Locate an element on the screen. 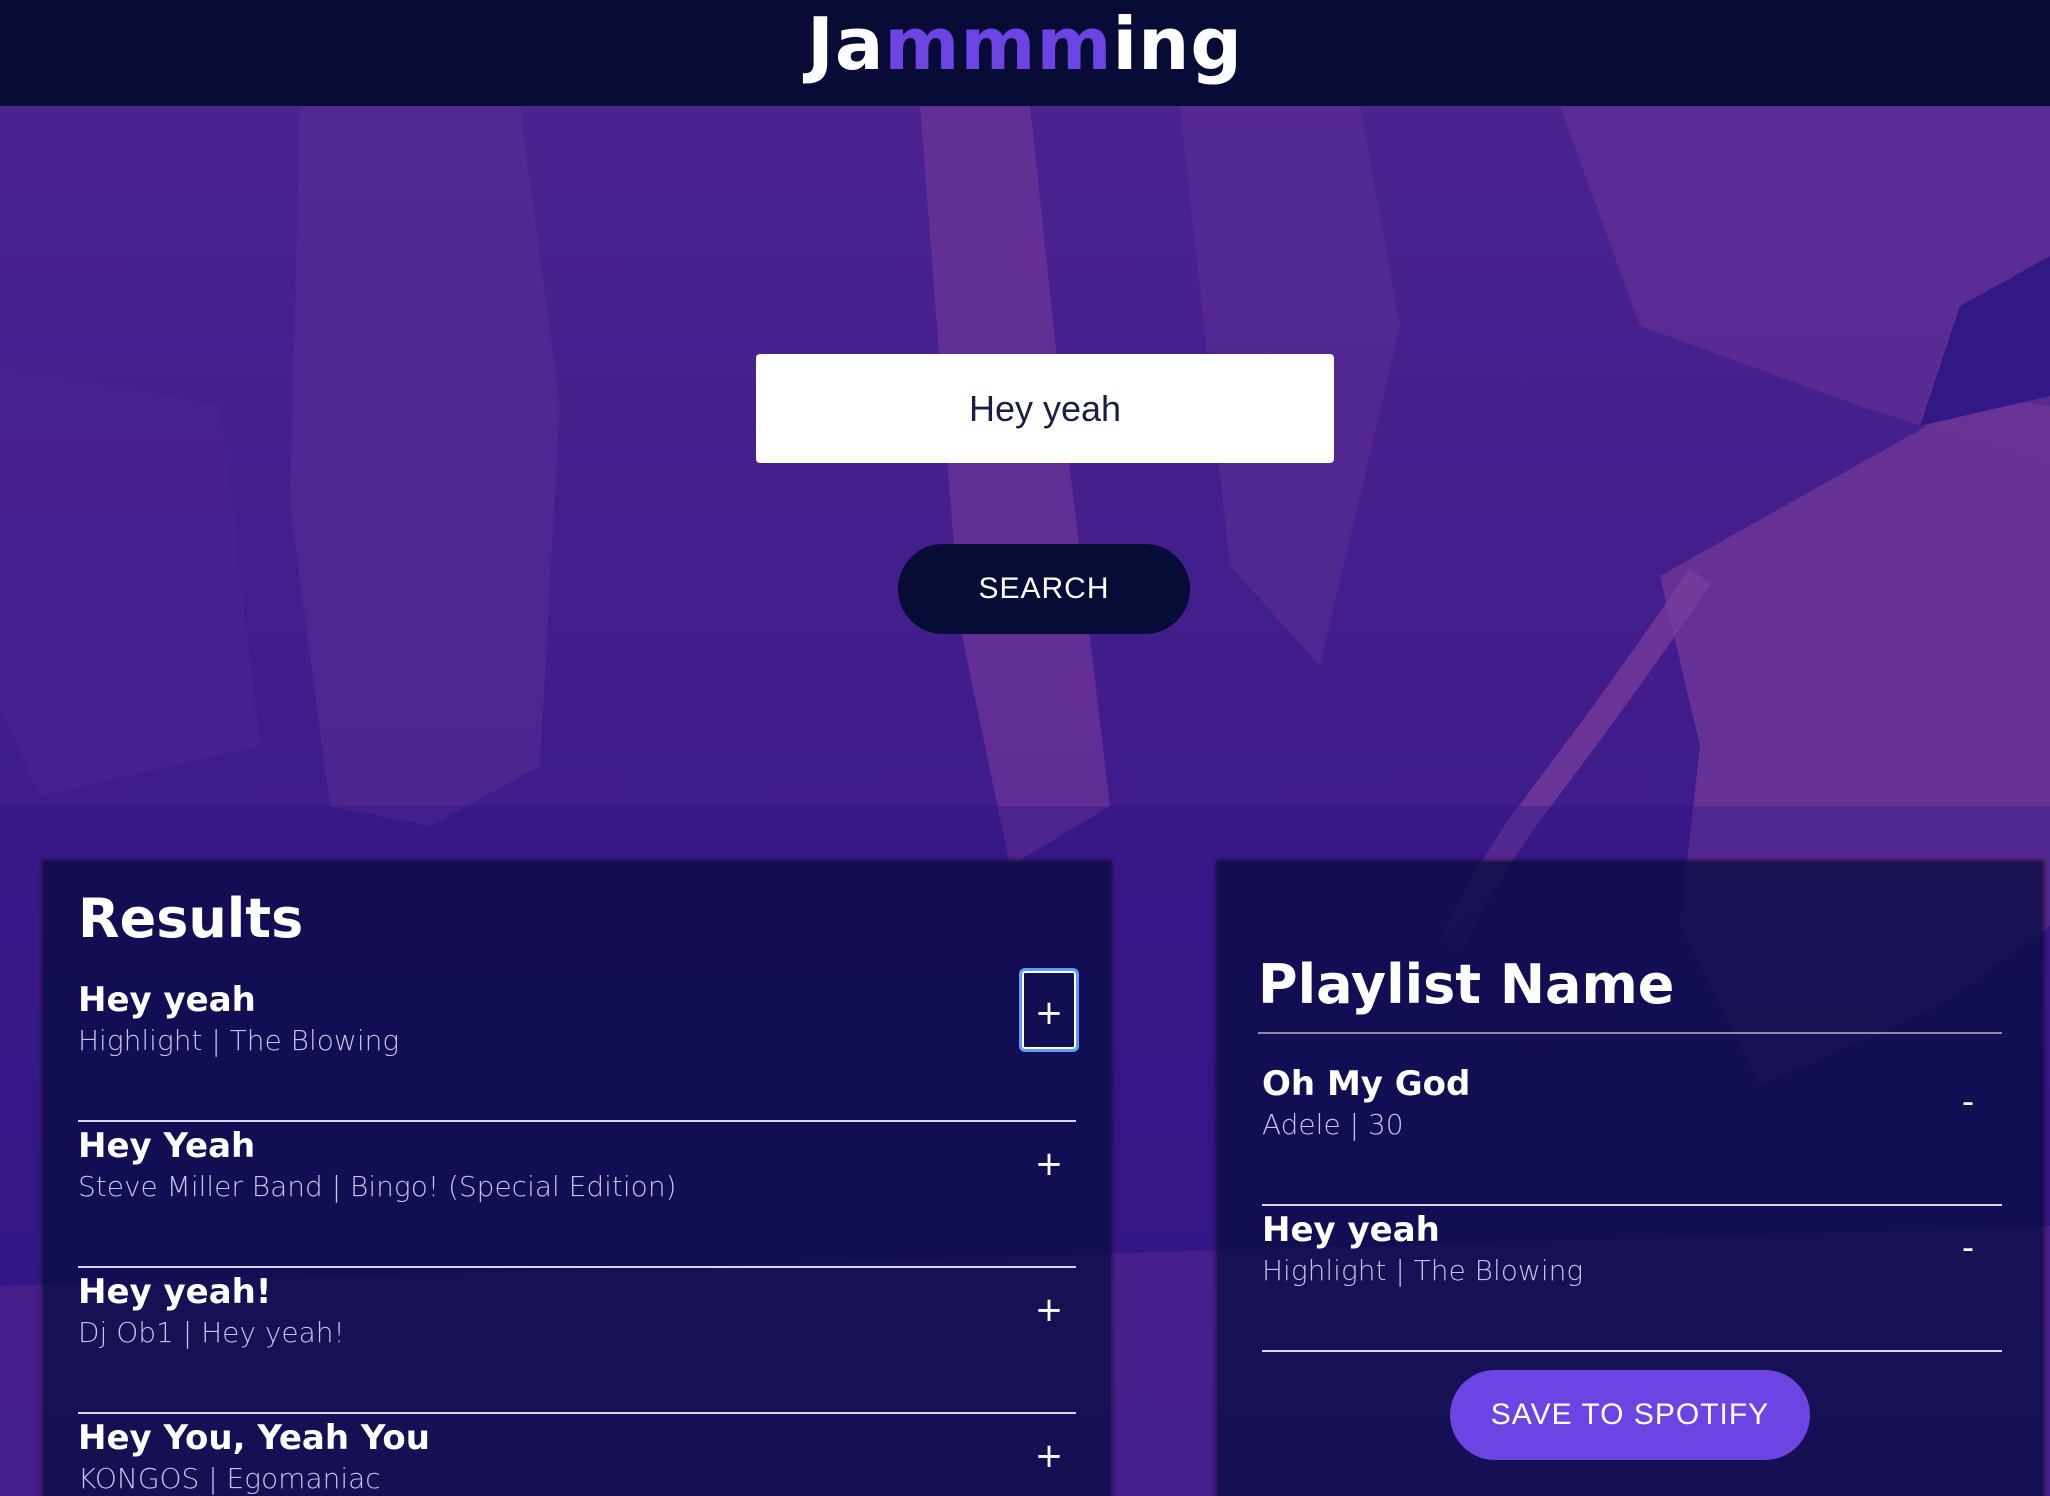 Image resolution: width=2050 pixels, height=1496 pixels. track-name: Hey Yeah is located at coordinates (167, 1146).